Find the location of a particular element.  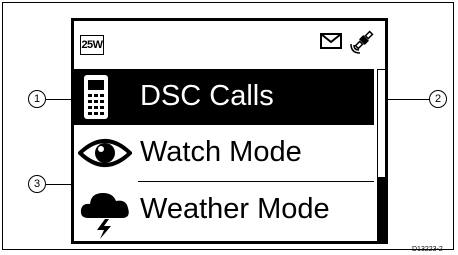

scroll-thumb is located at coordinates (381, 208).